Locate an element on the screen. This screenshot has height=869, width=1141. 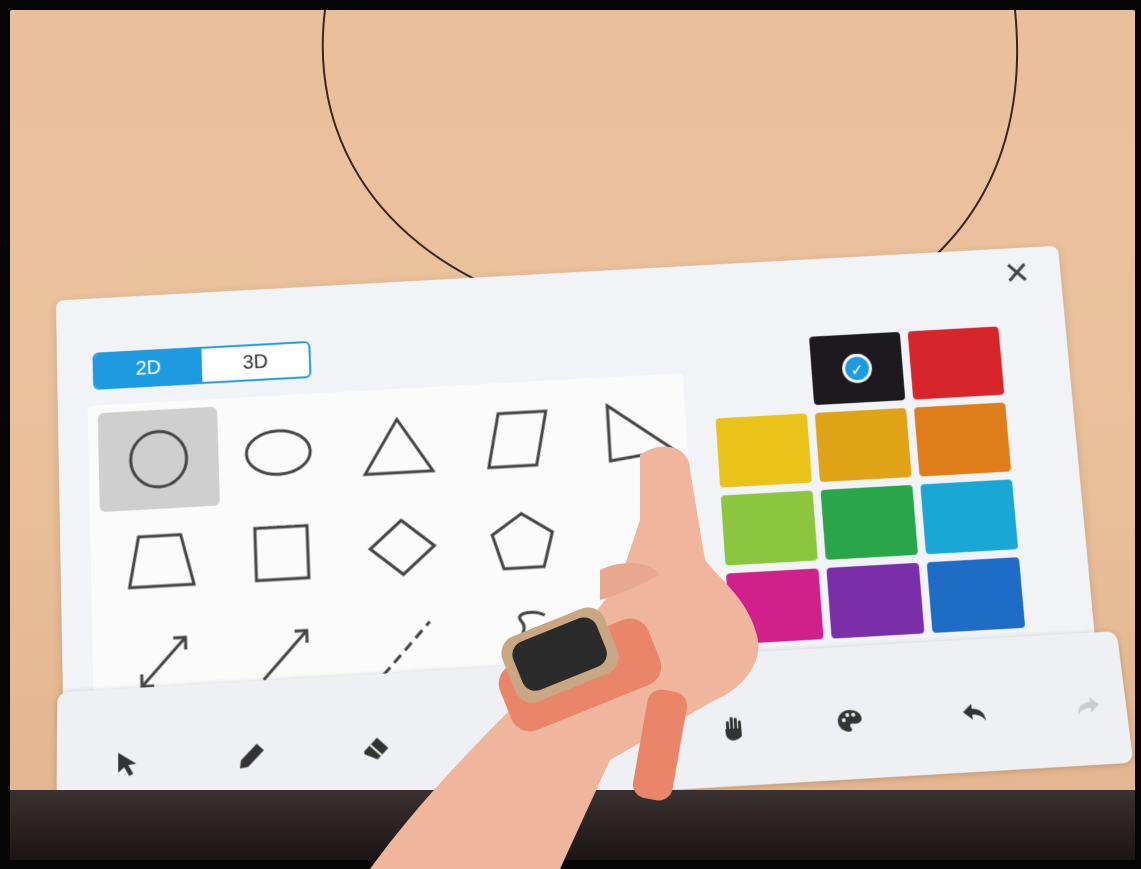
rhombus-icon is located at coordinates (402, 547).